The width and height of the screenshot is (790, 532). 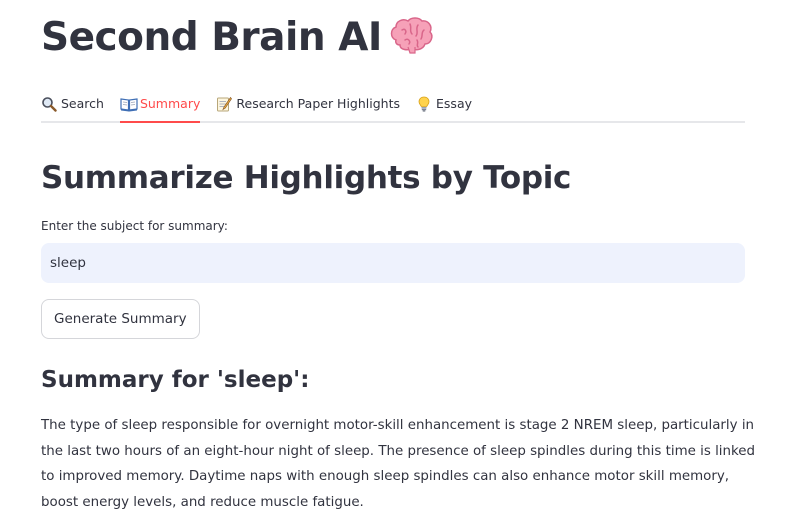 I want to click on tab-essay-label: Essay, so click(x=454, y=103).